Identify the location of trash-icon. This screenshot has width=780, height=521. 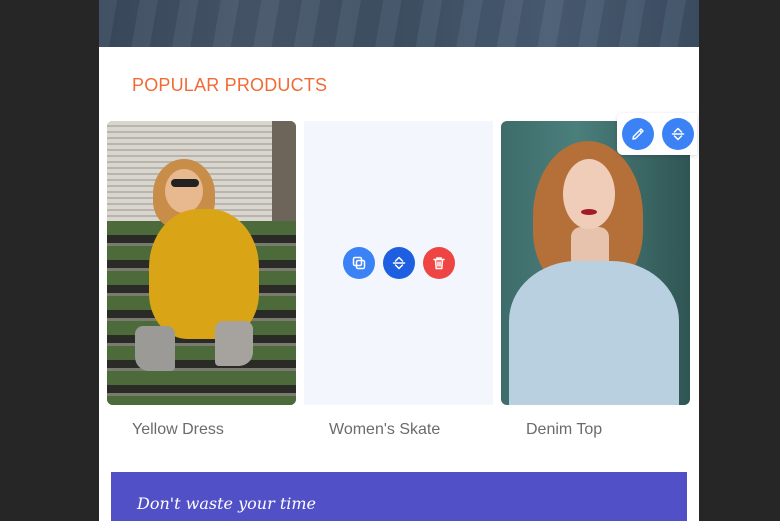
(439, 263).